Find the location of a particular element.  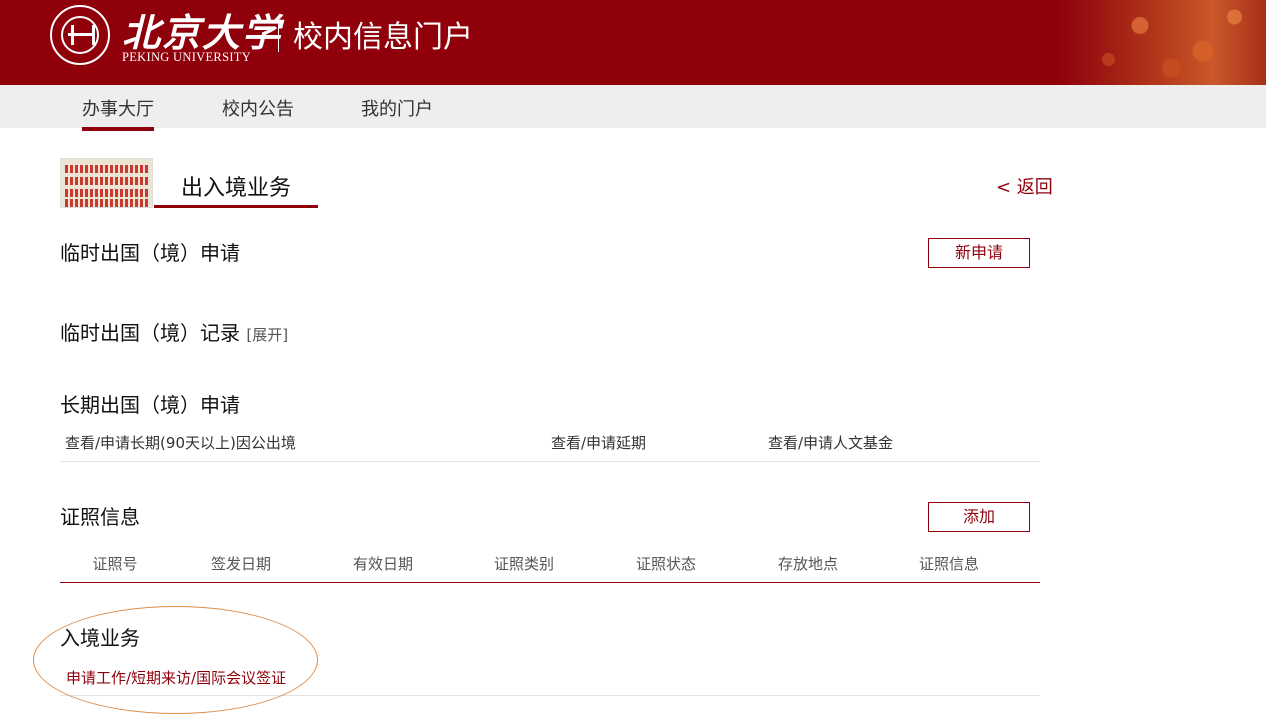

column-header-cert-status: 证照状态 is located at coordinates (665, 564).